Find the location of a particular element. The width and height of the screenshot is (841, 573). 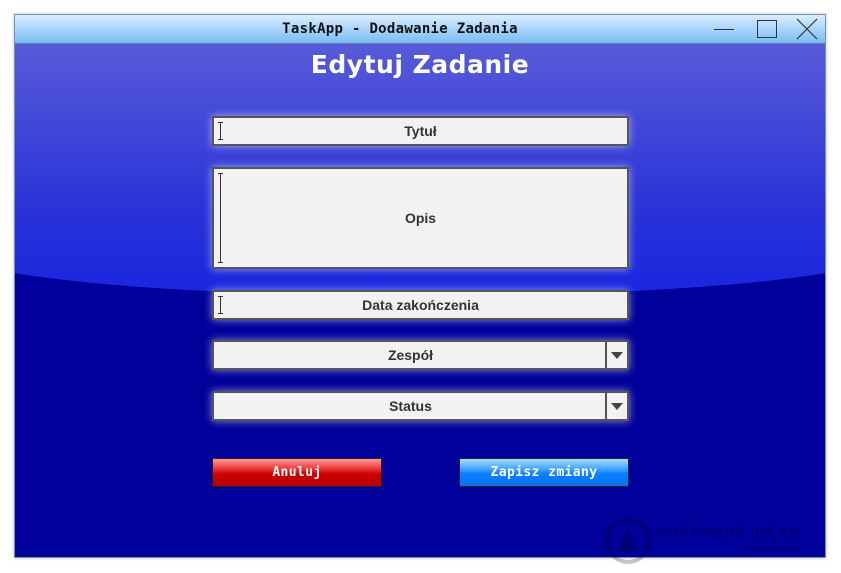

page-title: Edytuj Zadanie is located at coordinates (420, 64).